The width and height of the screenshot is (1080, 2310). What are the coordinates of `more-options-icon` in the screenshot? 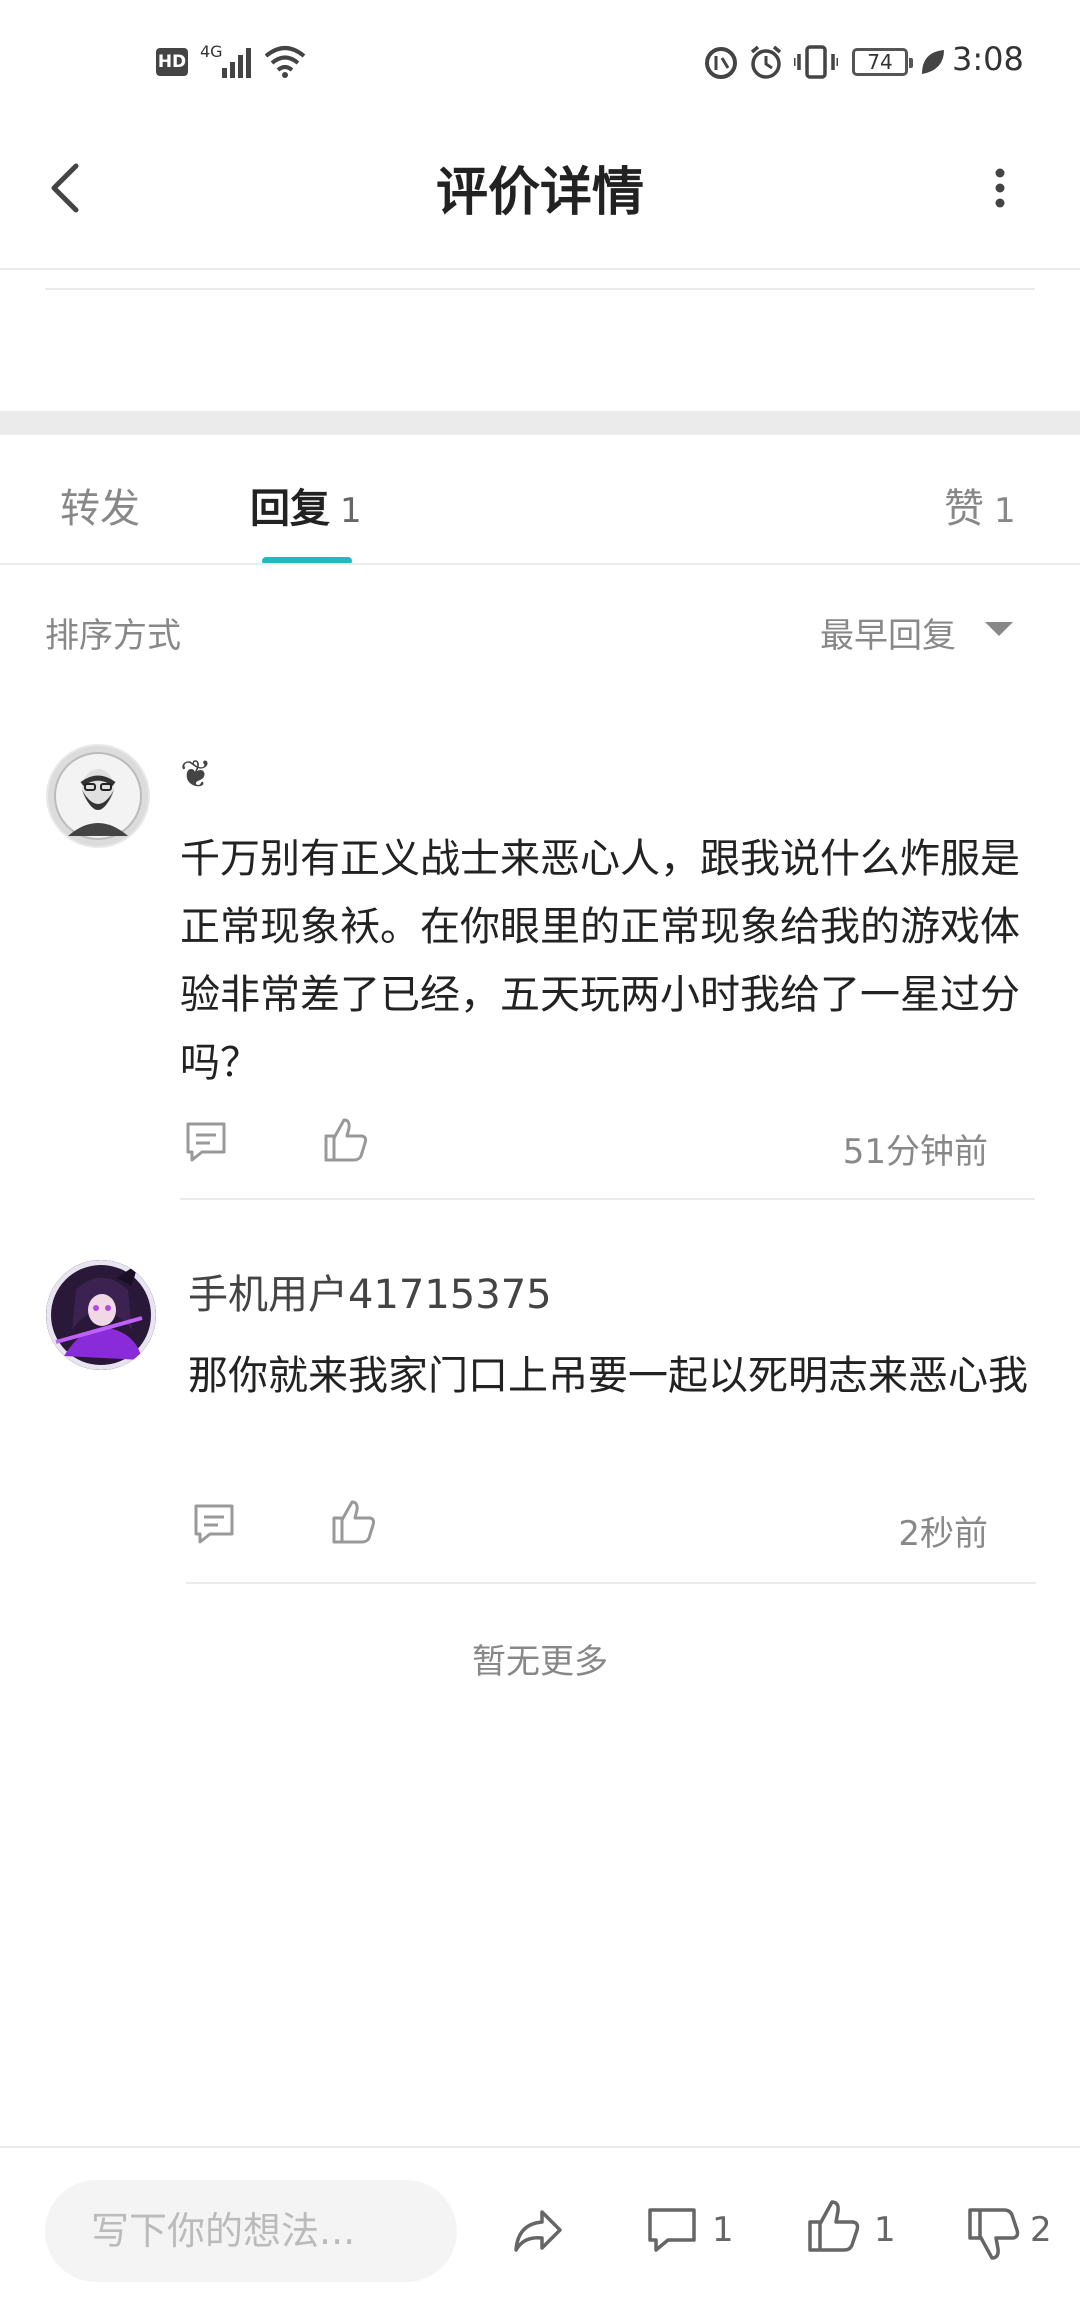 It's located at (1000, 188).